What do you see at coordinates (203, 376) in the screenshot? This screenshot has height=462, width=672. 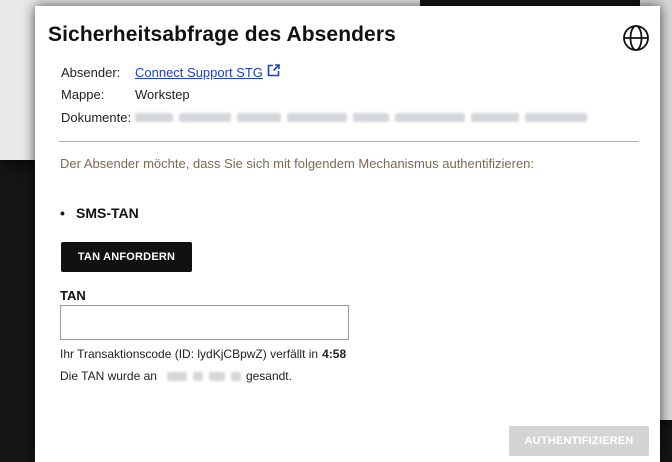 I see `redacted-phone-number` at bounding box center [203, 376].